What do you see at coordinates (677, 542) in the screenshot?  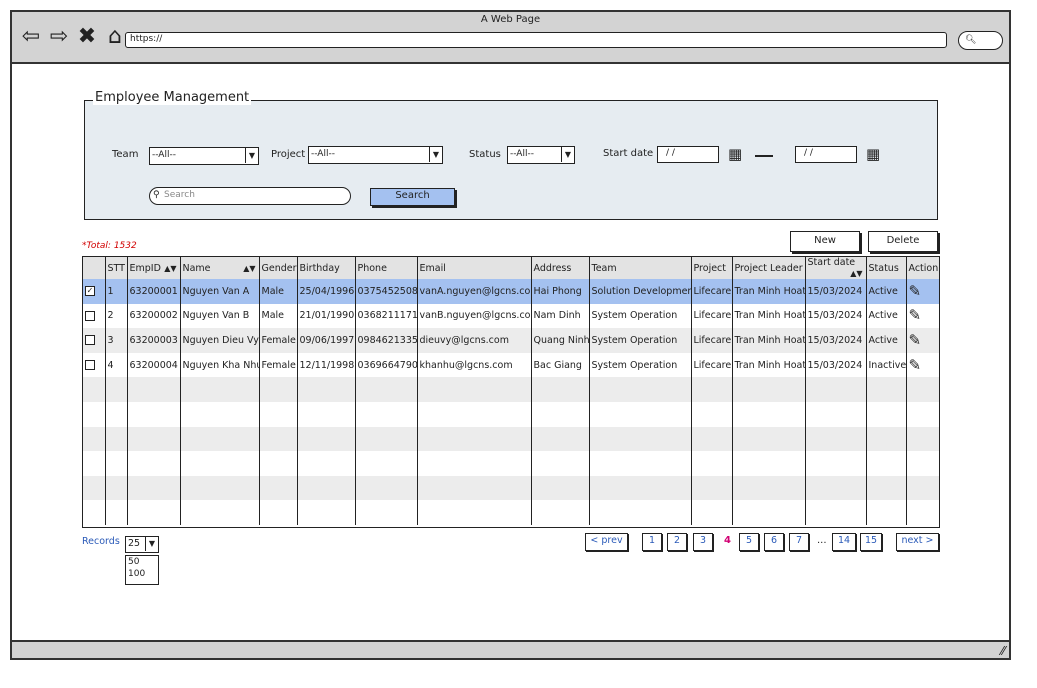 I see `page-button: 2` at bounding box center [677, 542].